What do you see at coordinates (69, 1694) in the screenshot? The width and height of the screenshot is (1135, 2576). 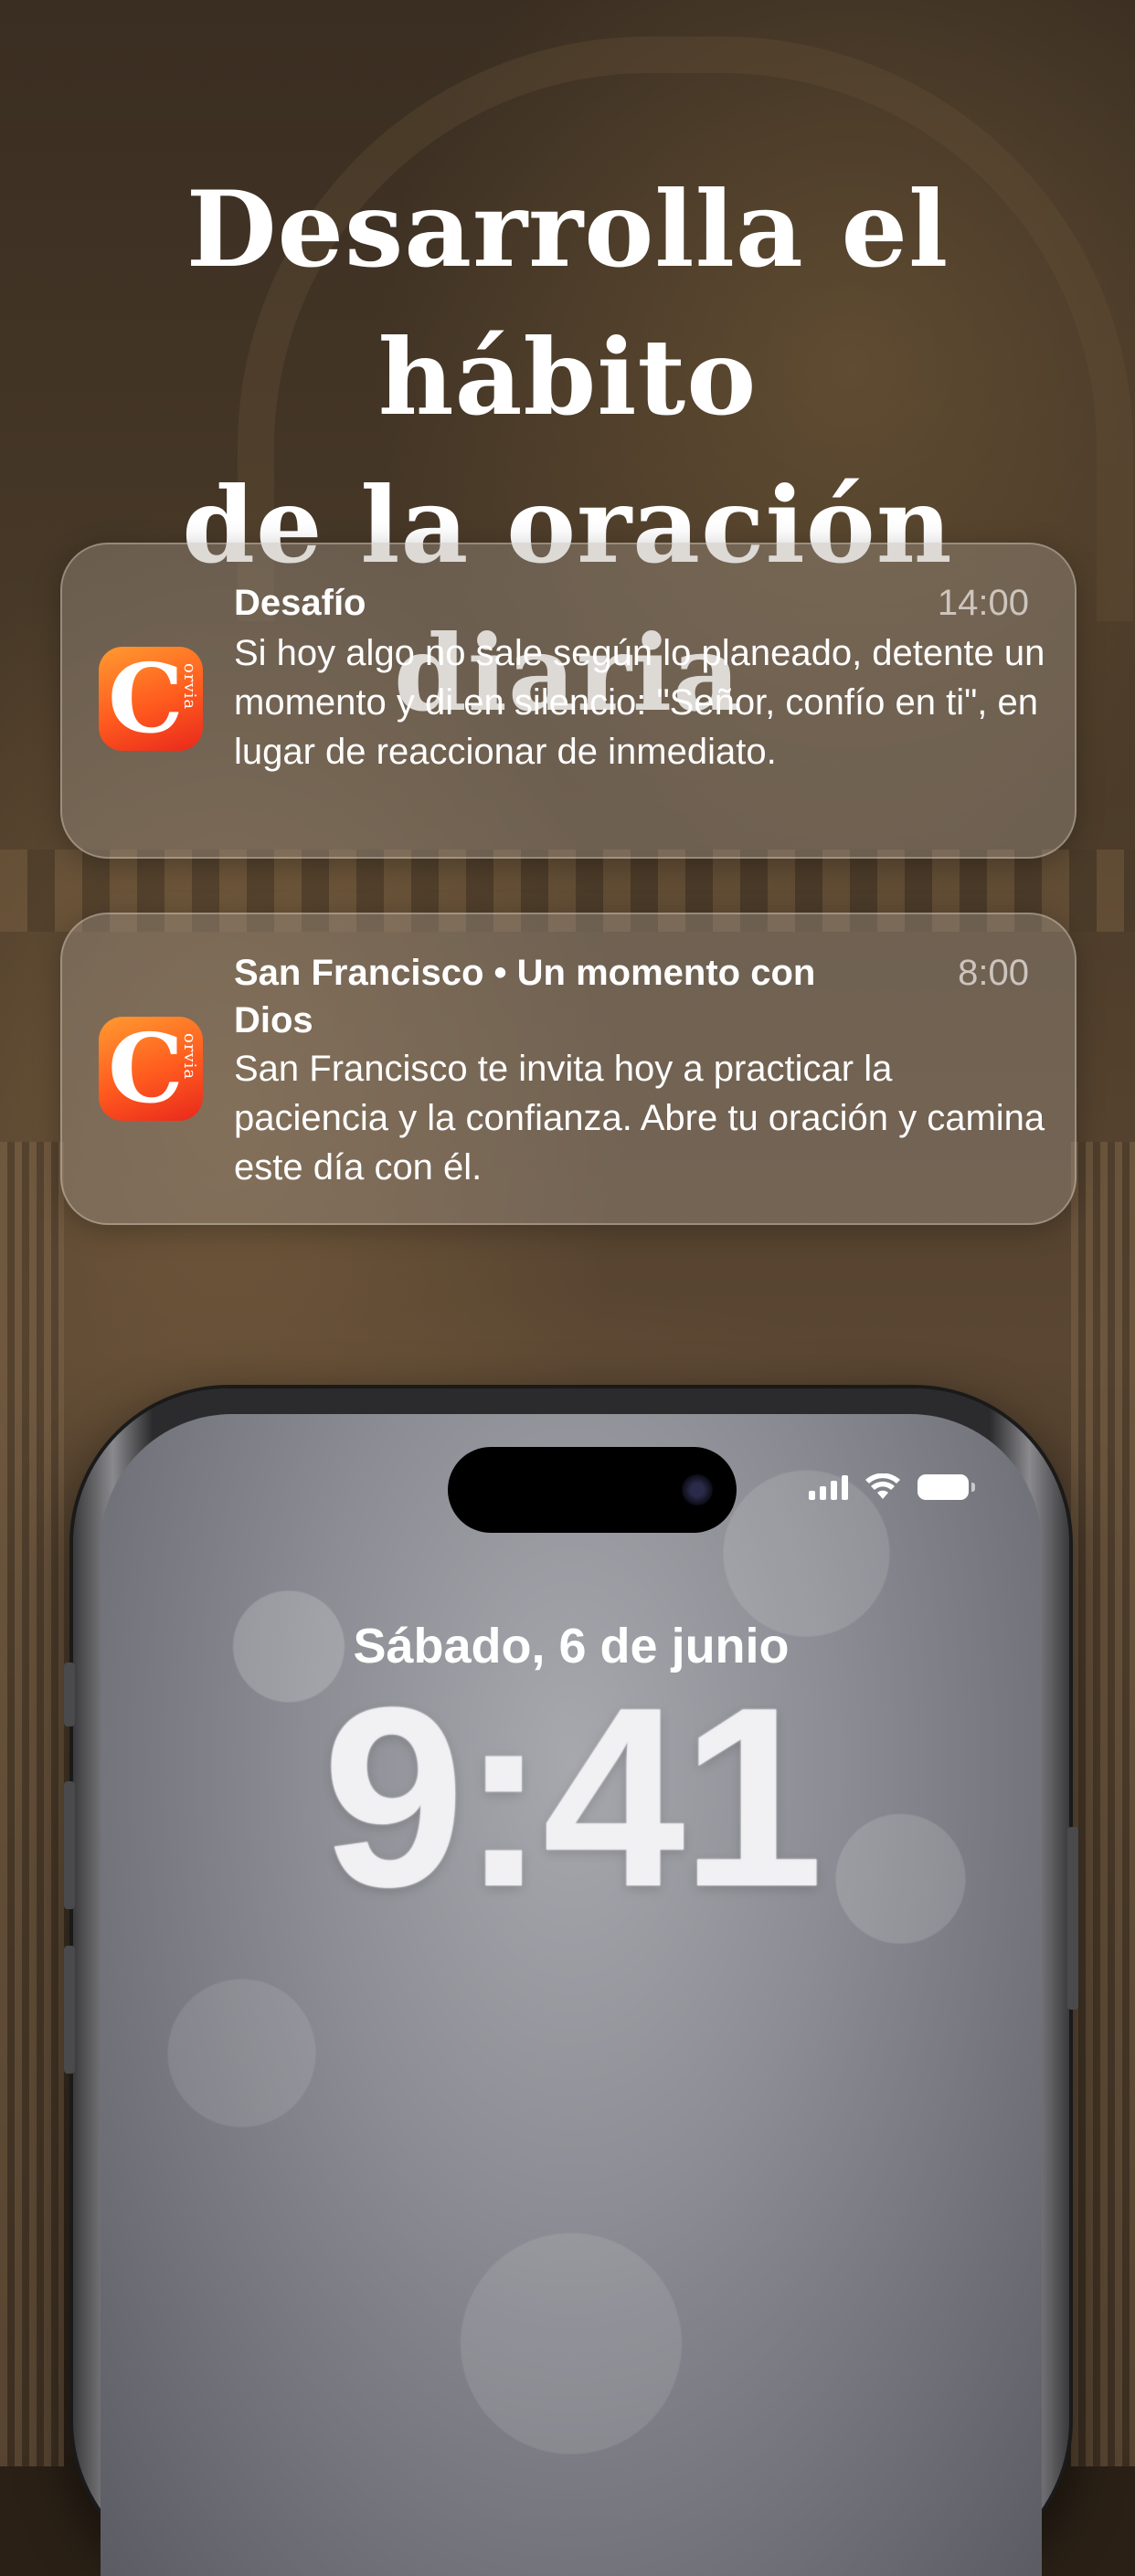 I see `phone-action-button` at bounding box center [69, 1694].